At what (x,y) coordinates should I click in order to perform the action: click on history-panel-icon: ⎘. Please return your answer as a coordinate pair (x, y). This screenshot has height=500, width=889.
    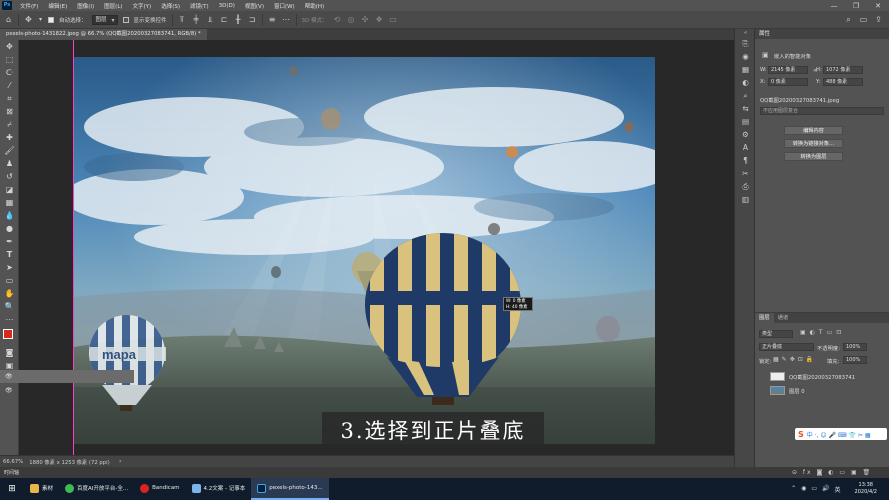
    Looking at the image, I should click on (745, 43).